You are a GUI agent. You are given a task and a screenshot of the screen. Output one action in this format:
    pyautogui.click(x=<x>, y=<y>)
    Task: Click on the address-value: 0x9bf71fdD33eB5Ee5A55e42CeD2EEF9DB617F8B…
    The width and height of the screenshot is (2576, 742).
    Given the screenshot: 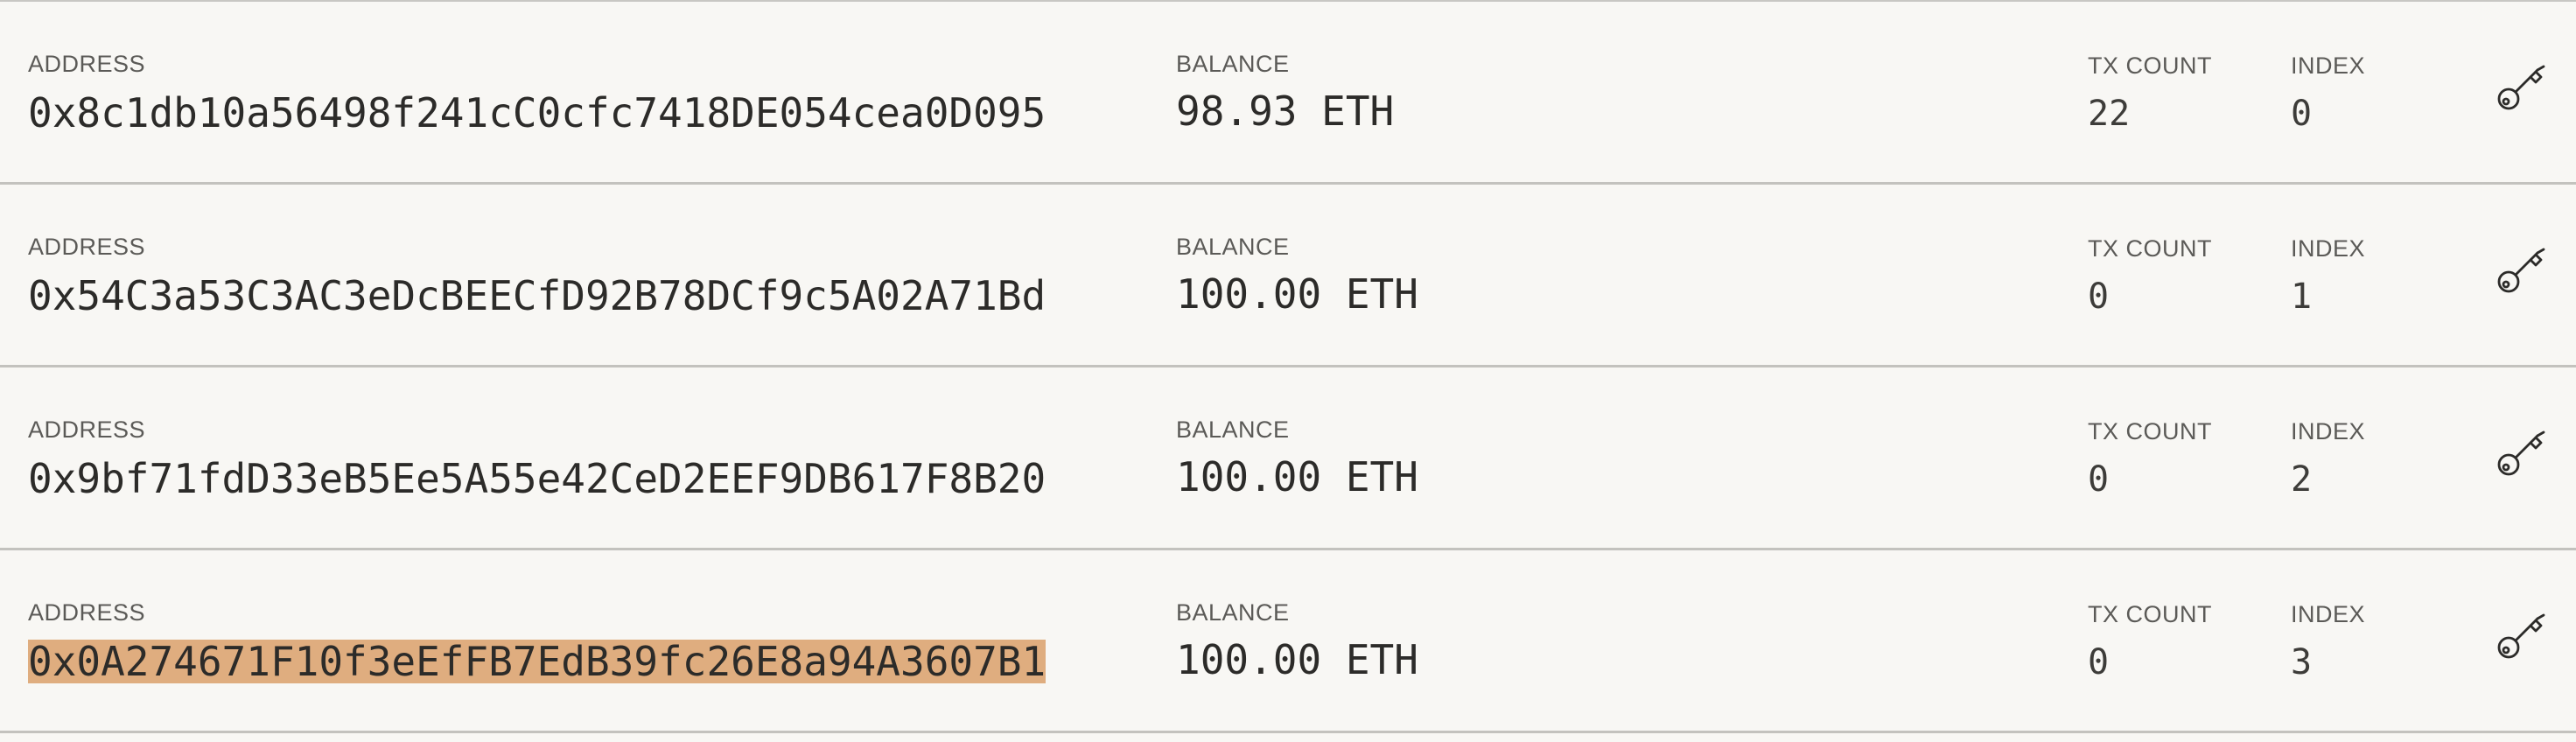 What is the action you would take?
    pyautogui.click(x=537, y=478)
    